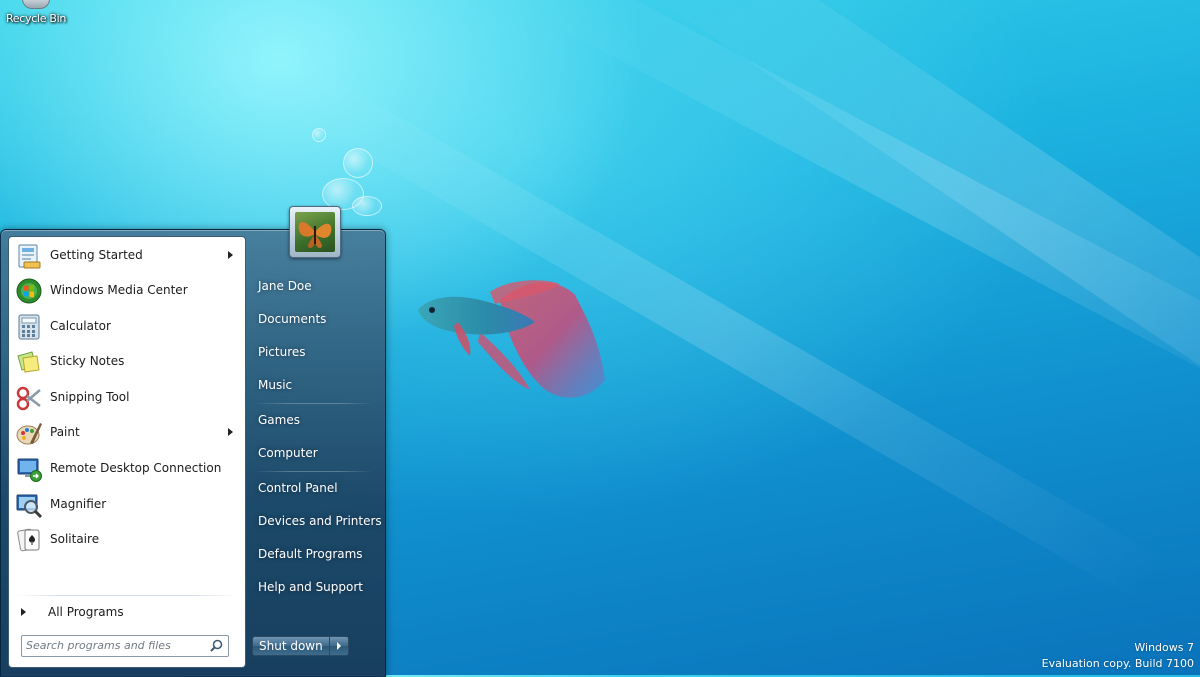  What do you see at coordinates (29, 291) in the screenshot?
I see `windows-media-center-icon` at bounding box center [29, 291].